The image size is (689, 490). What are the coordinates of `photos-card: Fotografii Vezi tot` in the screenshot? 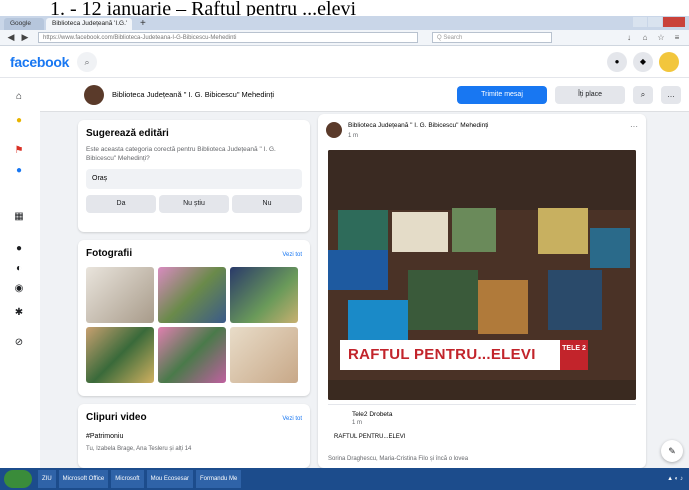 It's located at (194, 318).